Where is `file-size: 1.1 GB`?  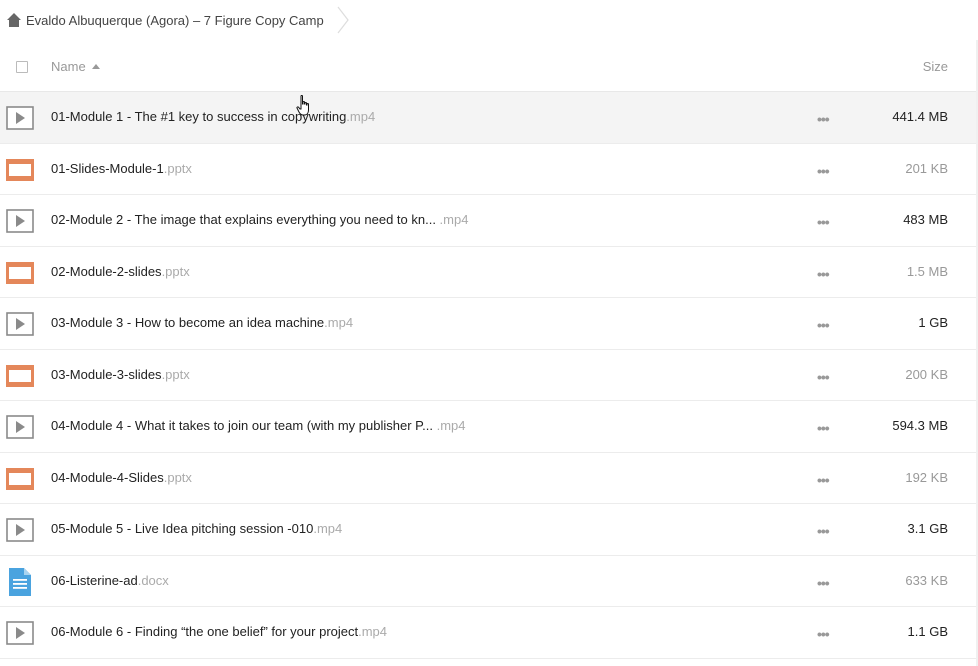
file-size: 1.1 GB is located at coordinates (927, 631).